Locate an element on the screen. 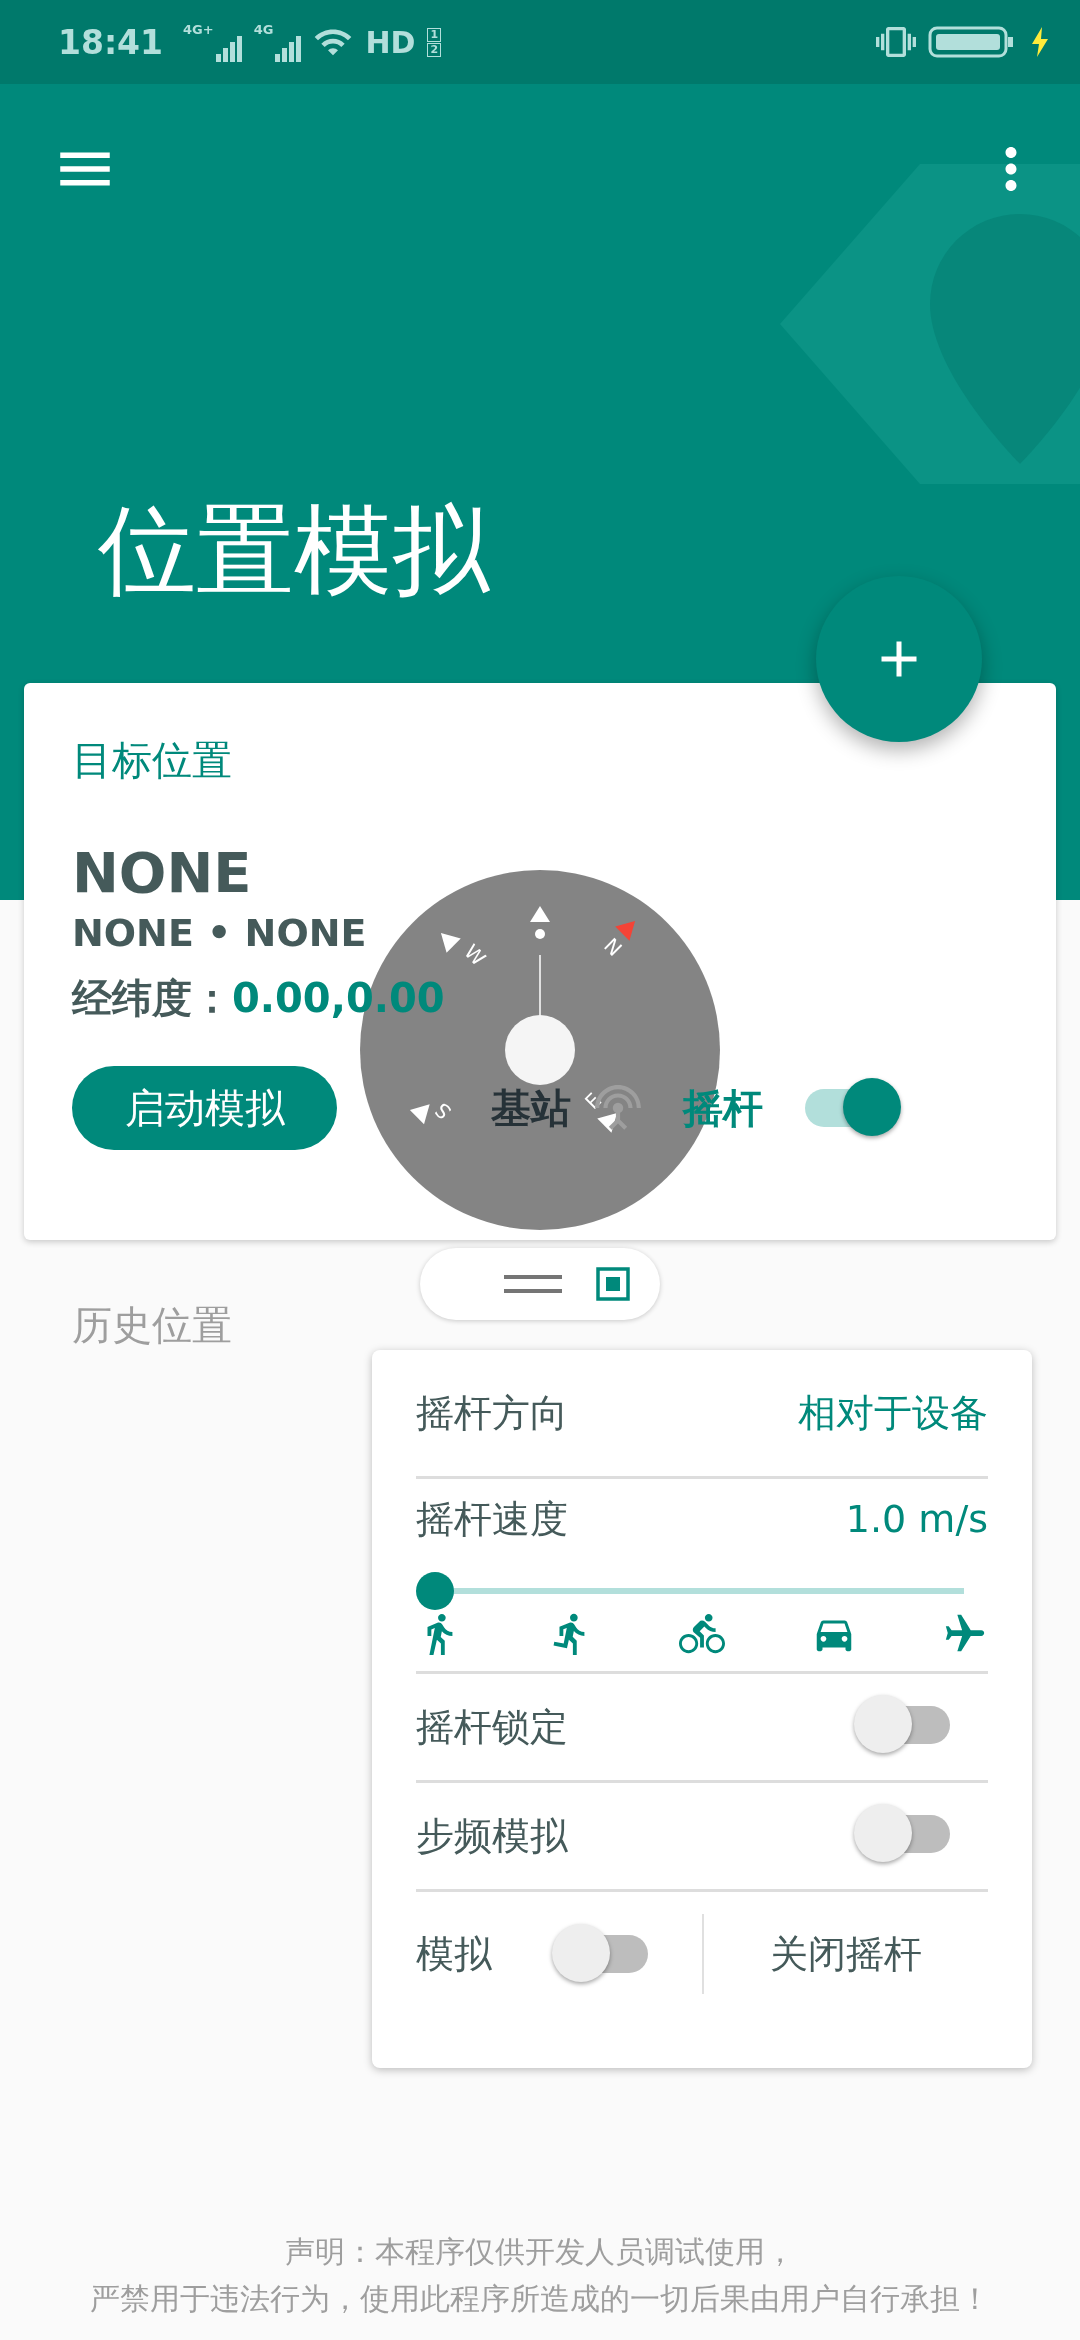 The width and height of the screenshot is (1080, 2340). row-label: 摇杆锁定 is located at coordinates (492, 1727).